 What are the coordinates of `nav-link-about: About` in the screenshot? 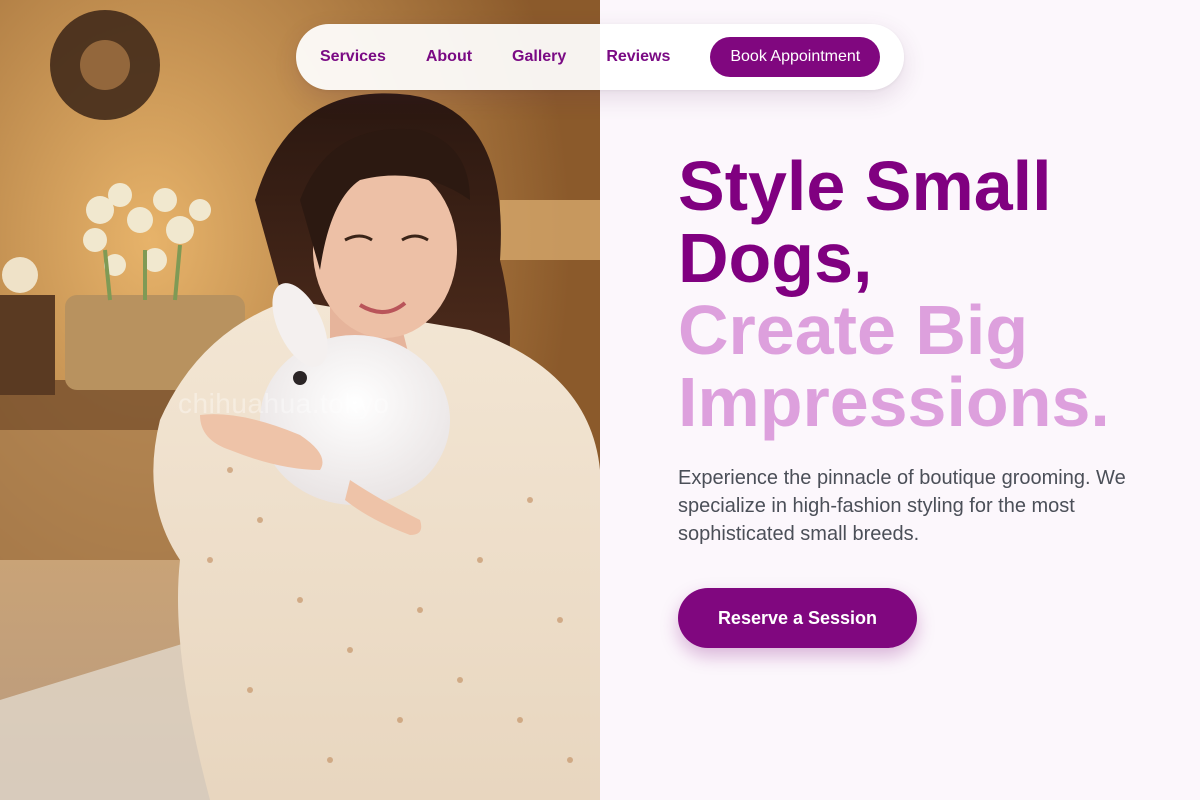 It's located at (449, 57).